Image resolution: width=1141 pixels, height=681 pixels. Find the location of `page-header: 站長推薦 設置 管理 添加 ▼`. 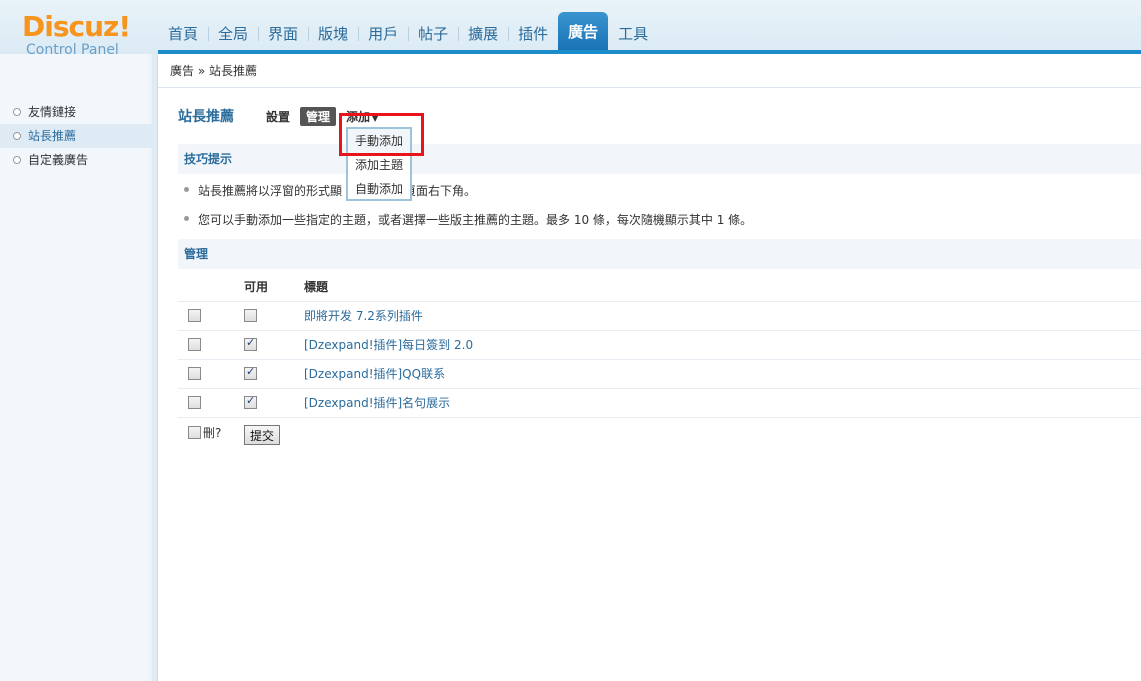

page-header: 站長推薦 設置 管理 添加 ▼ is located at coordinates (283, 116).